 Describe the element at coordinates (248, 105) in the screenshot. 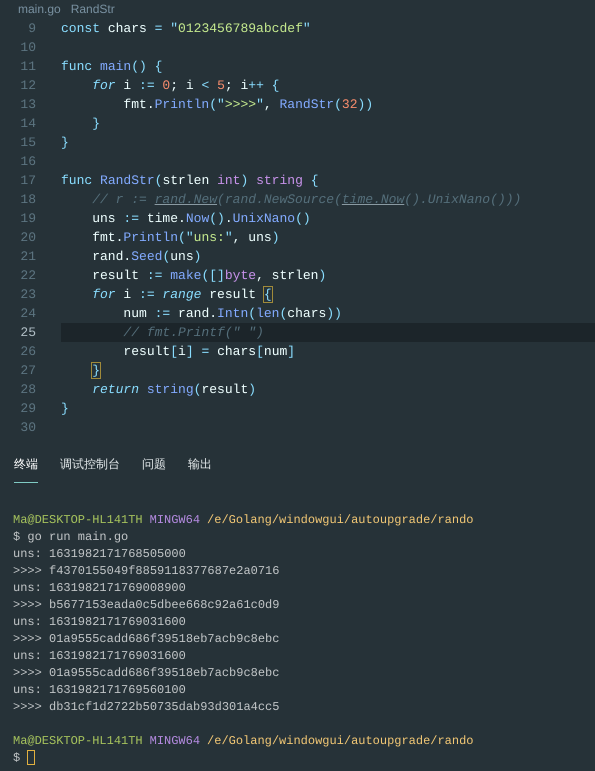

I see `code-line: fmt.Println(">>>>", RandStr(32))` at that location.